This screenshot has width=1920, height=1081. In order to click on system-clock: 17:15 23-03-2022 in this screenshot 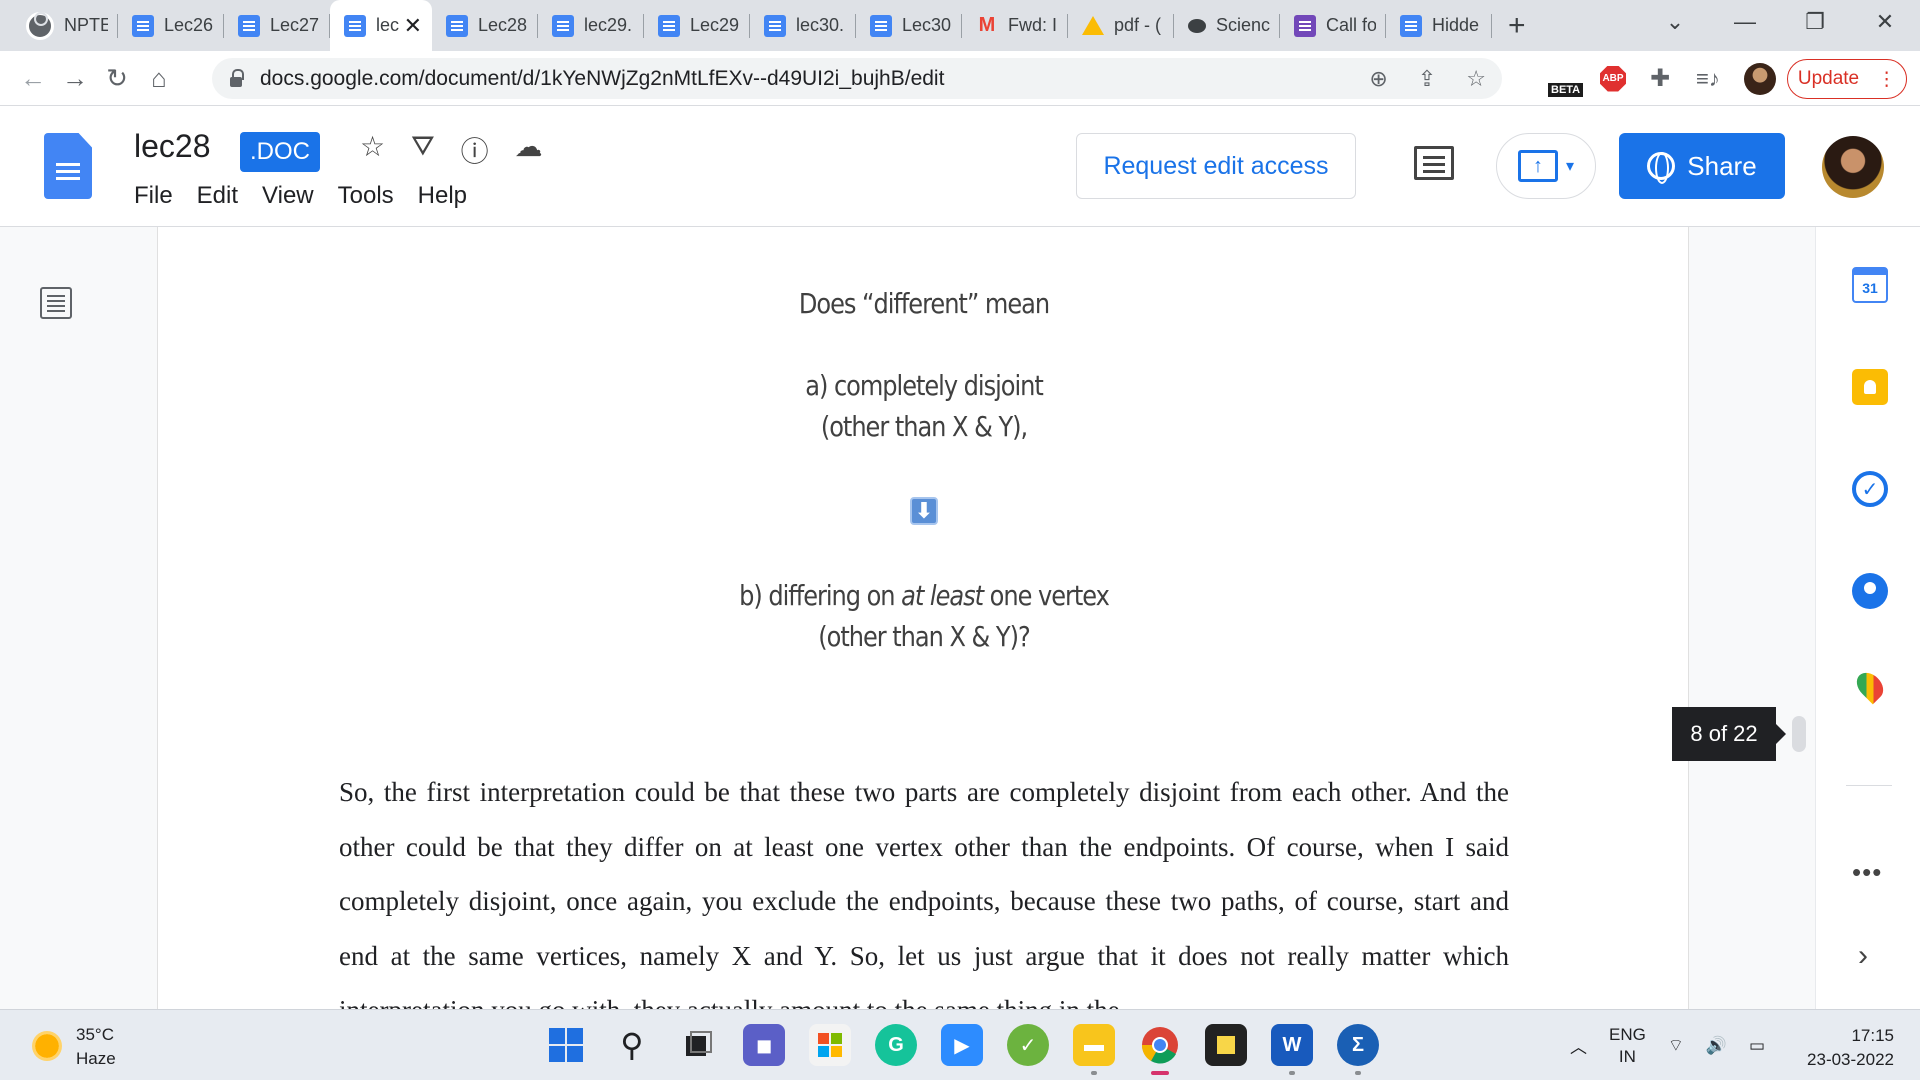, I will do `click(1850, 1048)`.